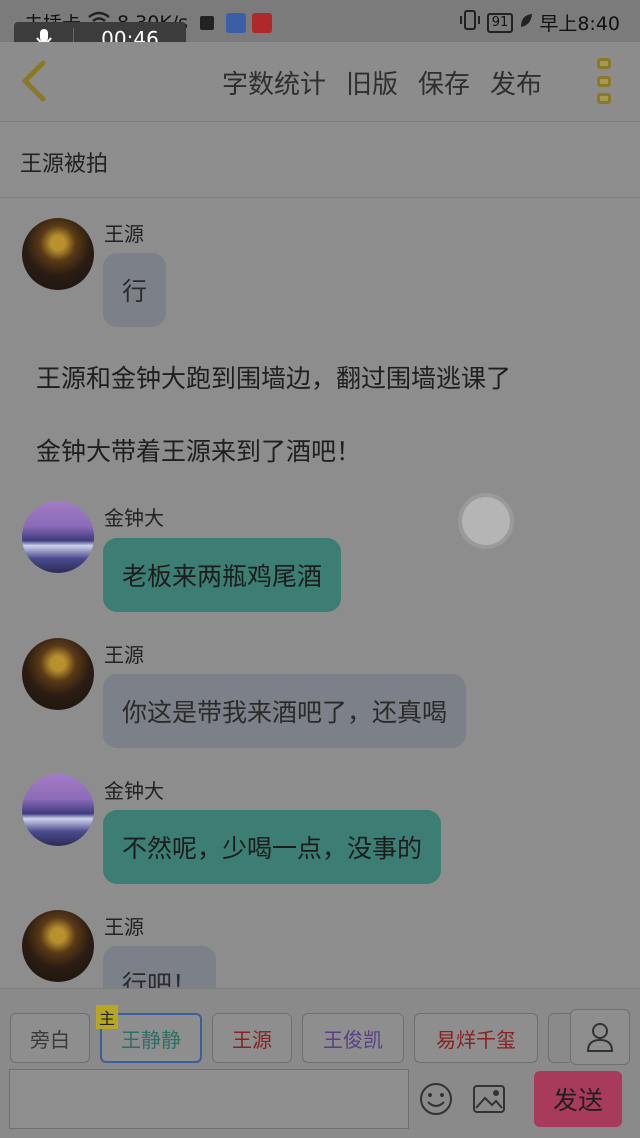 This screenshot has width=640, height=1138. I want to click on message-input, so click(209, 1099).